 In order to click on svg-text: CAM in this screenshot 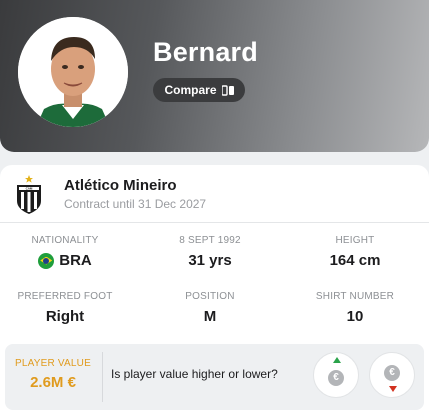, I will do `click(29, 189)`.